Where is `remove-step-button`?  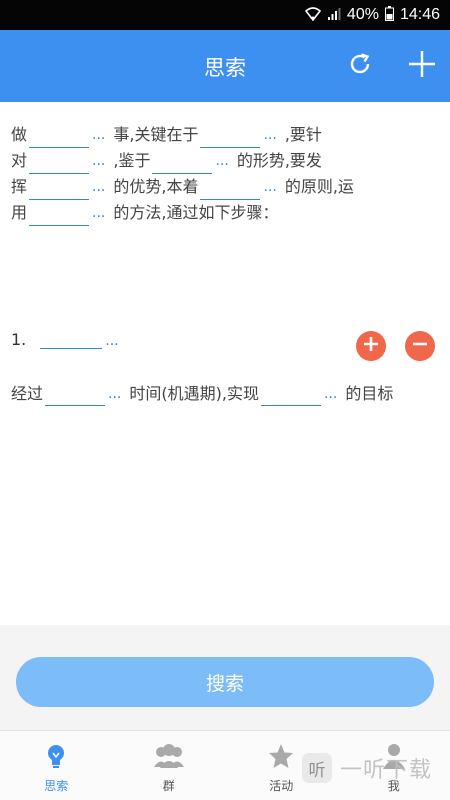 remove-step-button is located at coordinates (420, 346).